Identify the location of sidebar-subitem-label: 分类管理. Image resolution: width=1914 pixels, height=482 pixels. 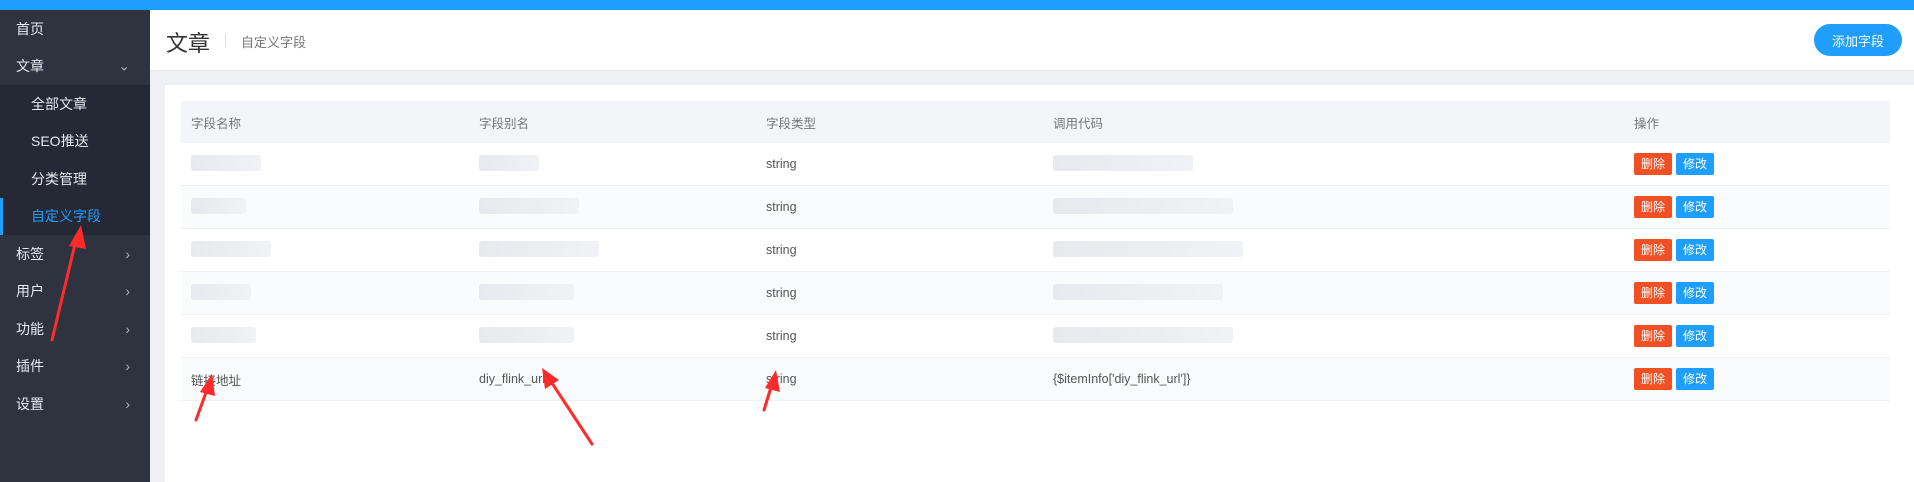
(59, 178).